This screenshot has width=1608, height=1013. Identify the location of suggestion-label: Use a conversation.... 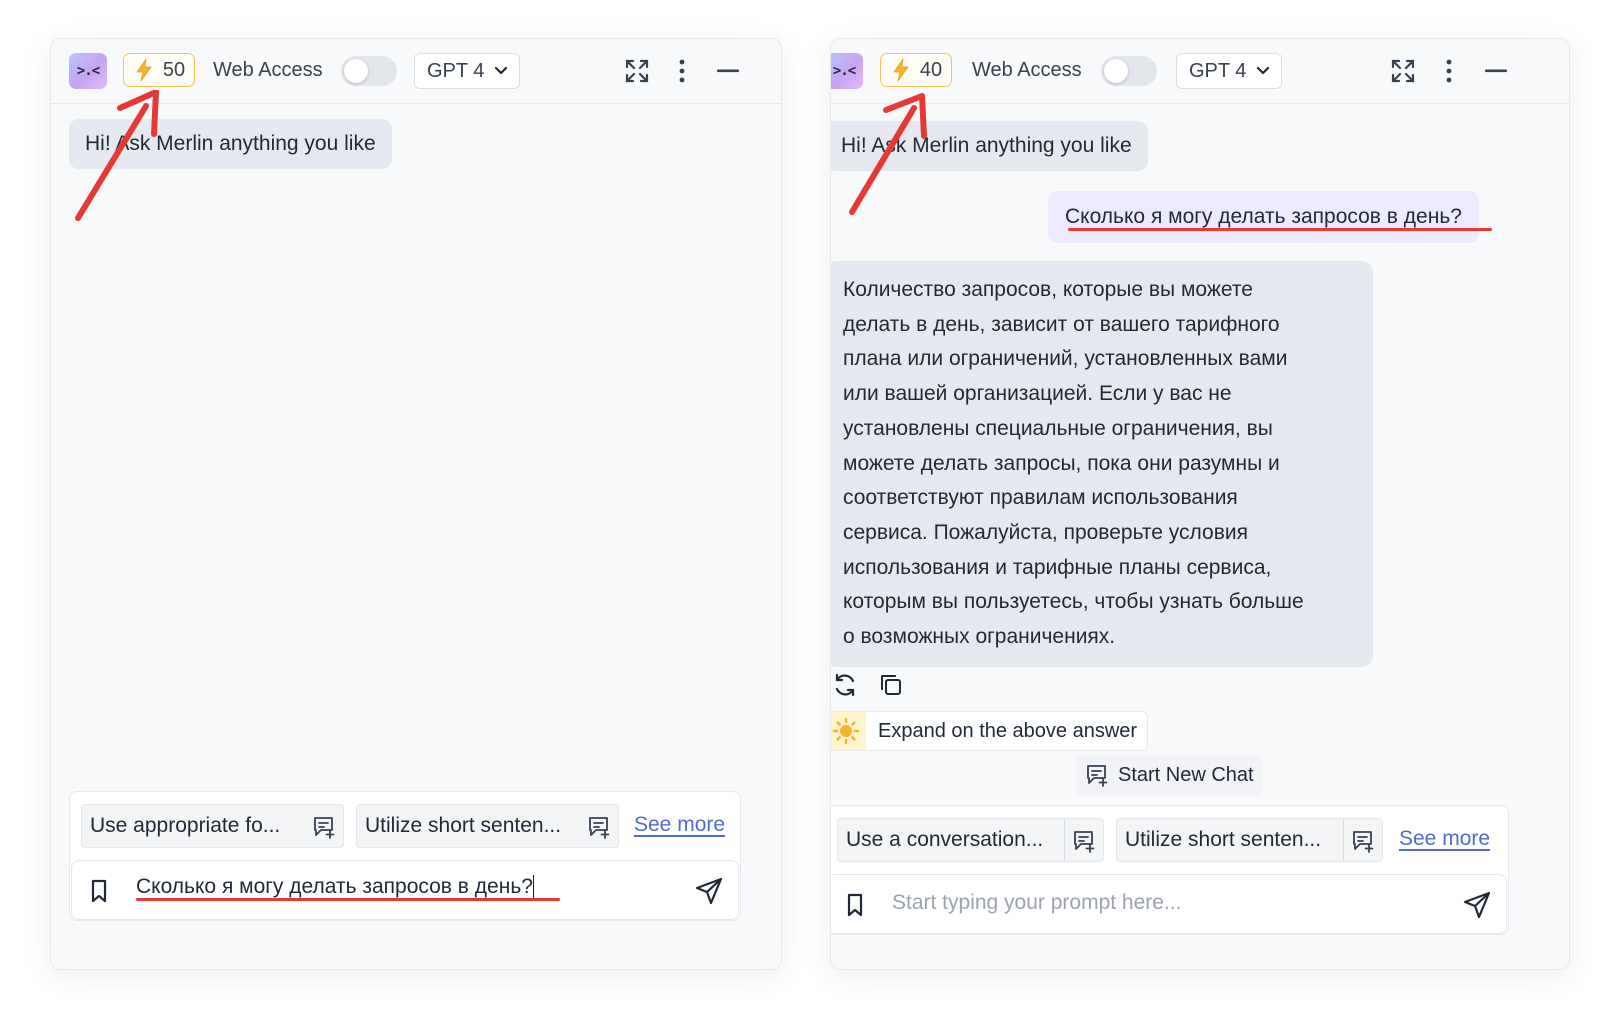
(945, 839).